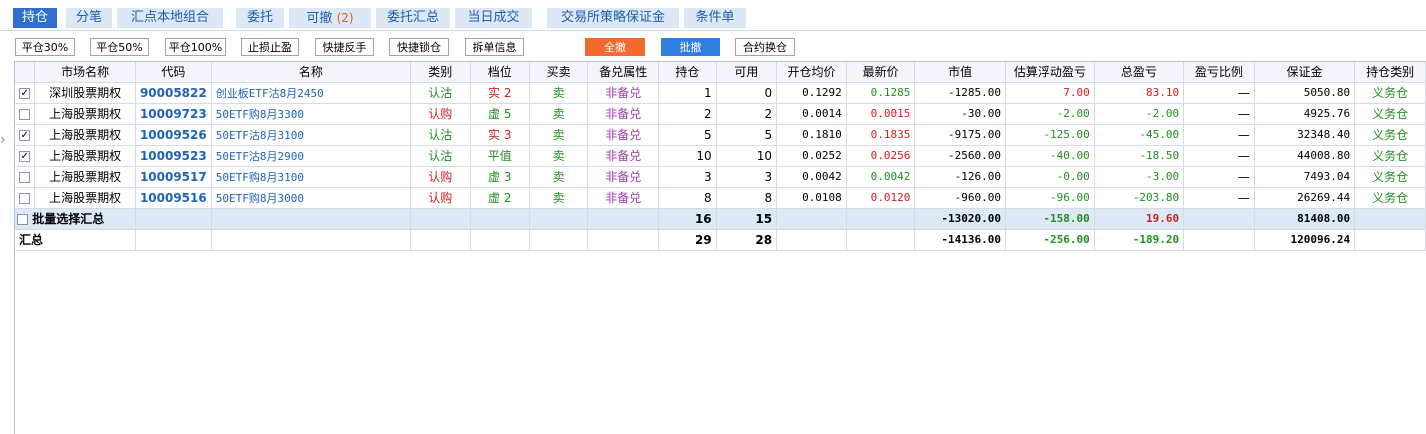  What do you see at coordinates (25, 72) in the screenshot?
I see `header-check` at bounding box center [25, 72].